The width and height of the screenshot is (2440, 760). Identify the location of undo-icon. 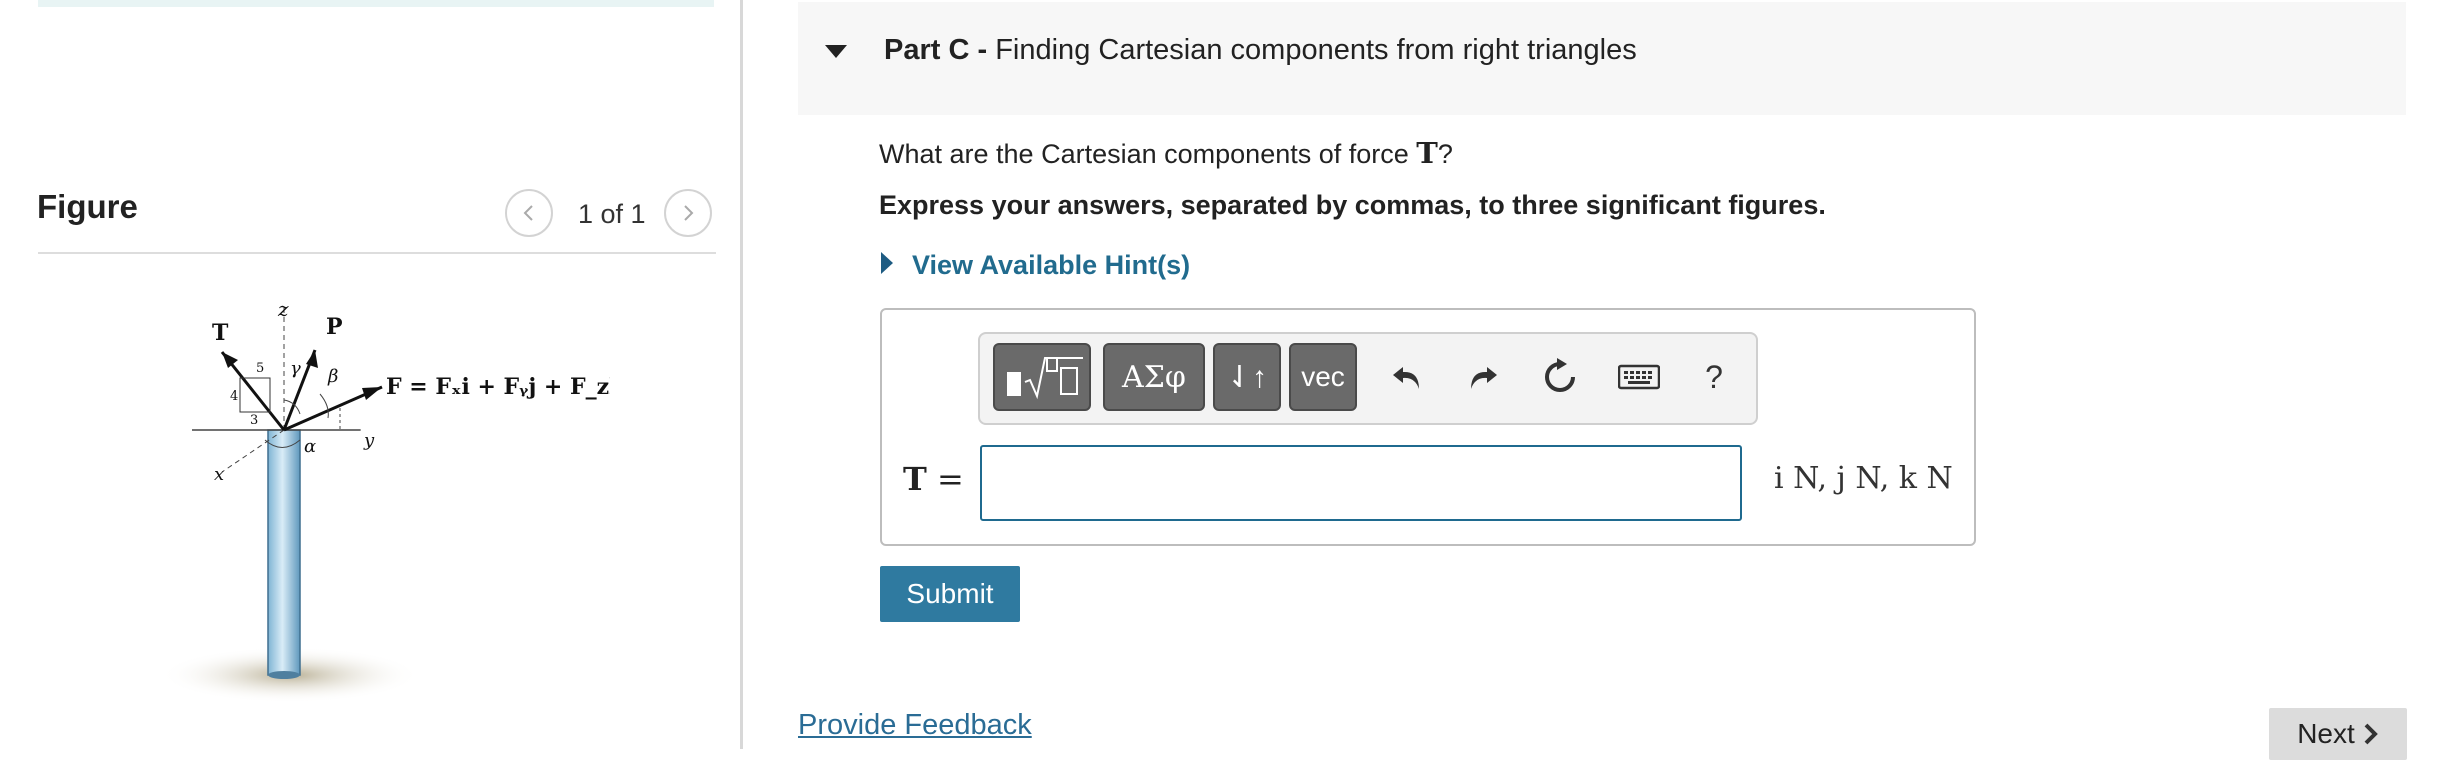
(1406, 378).